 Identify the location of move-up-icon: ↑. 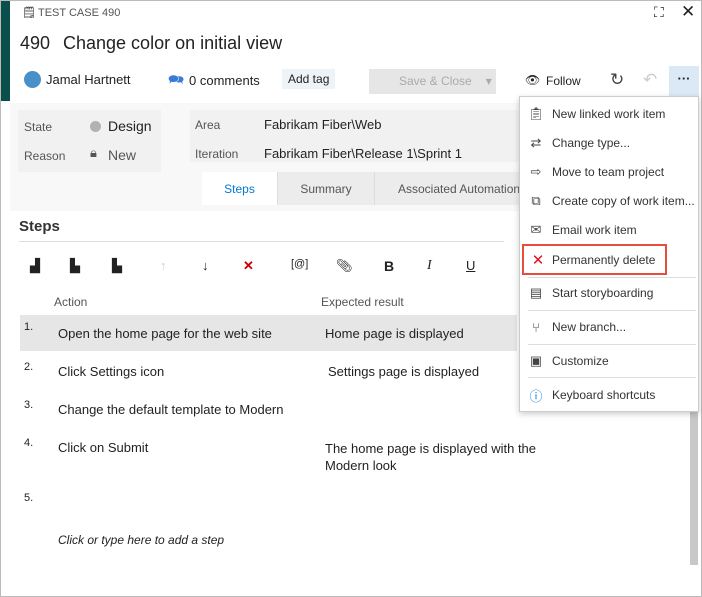
(163, 265).